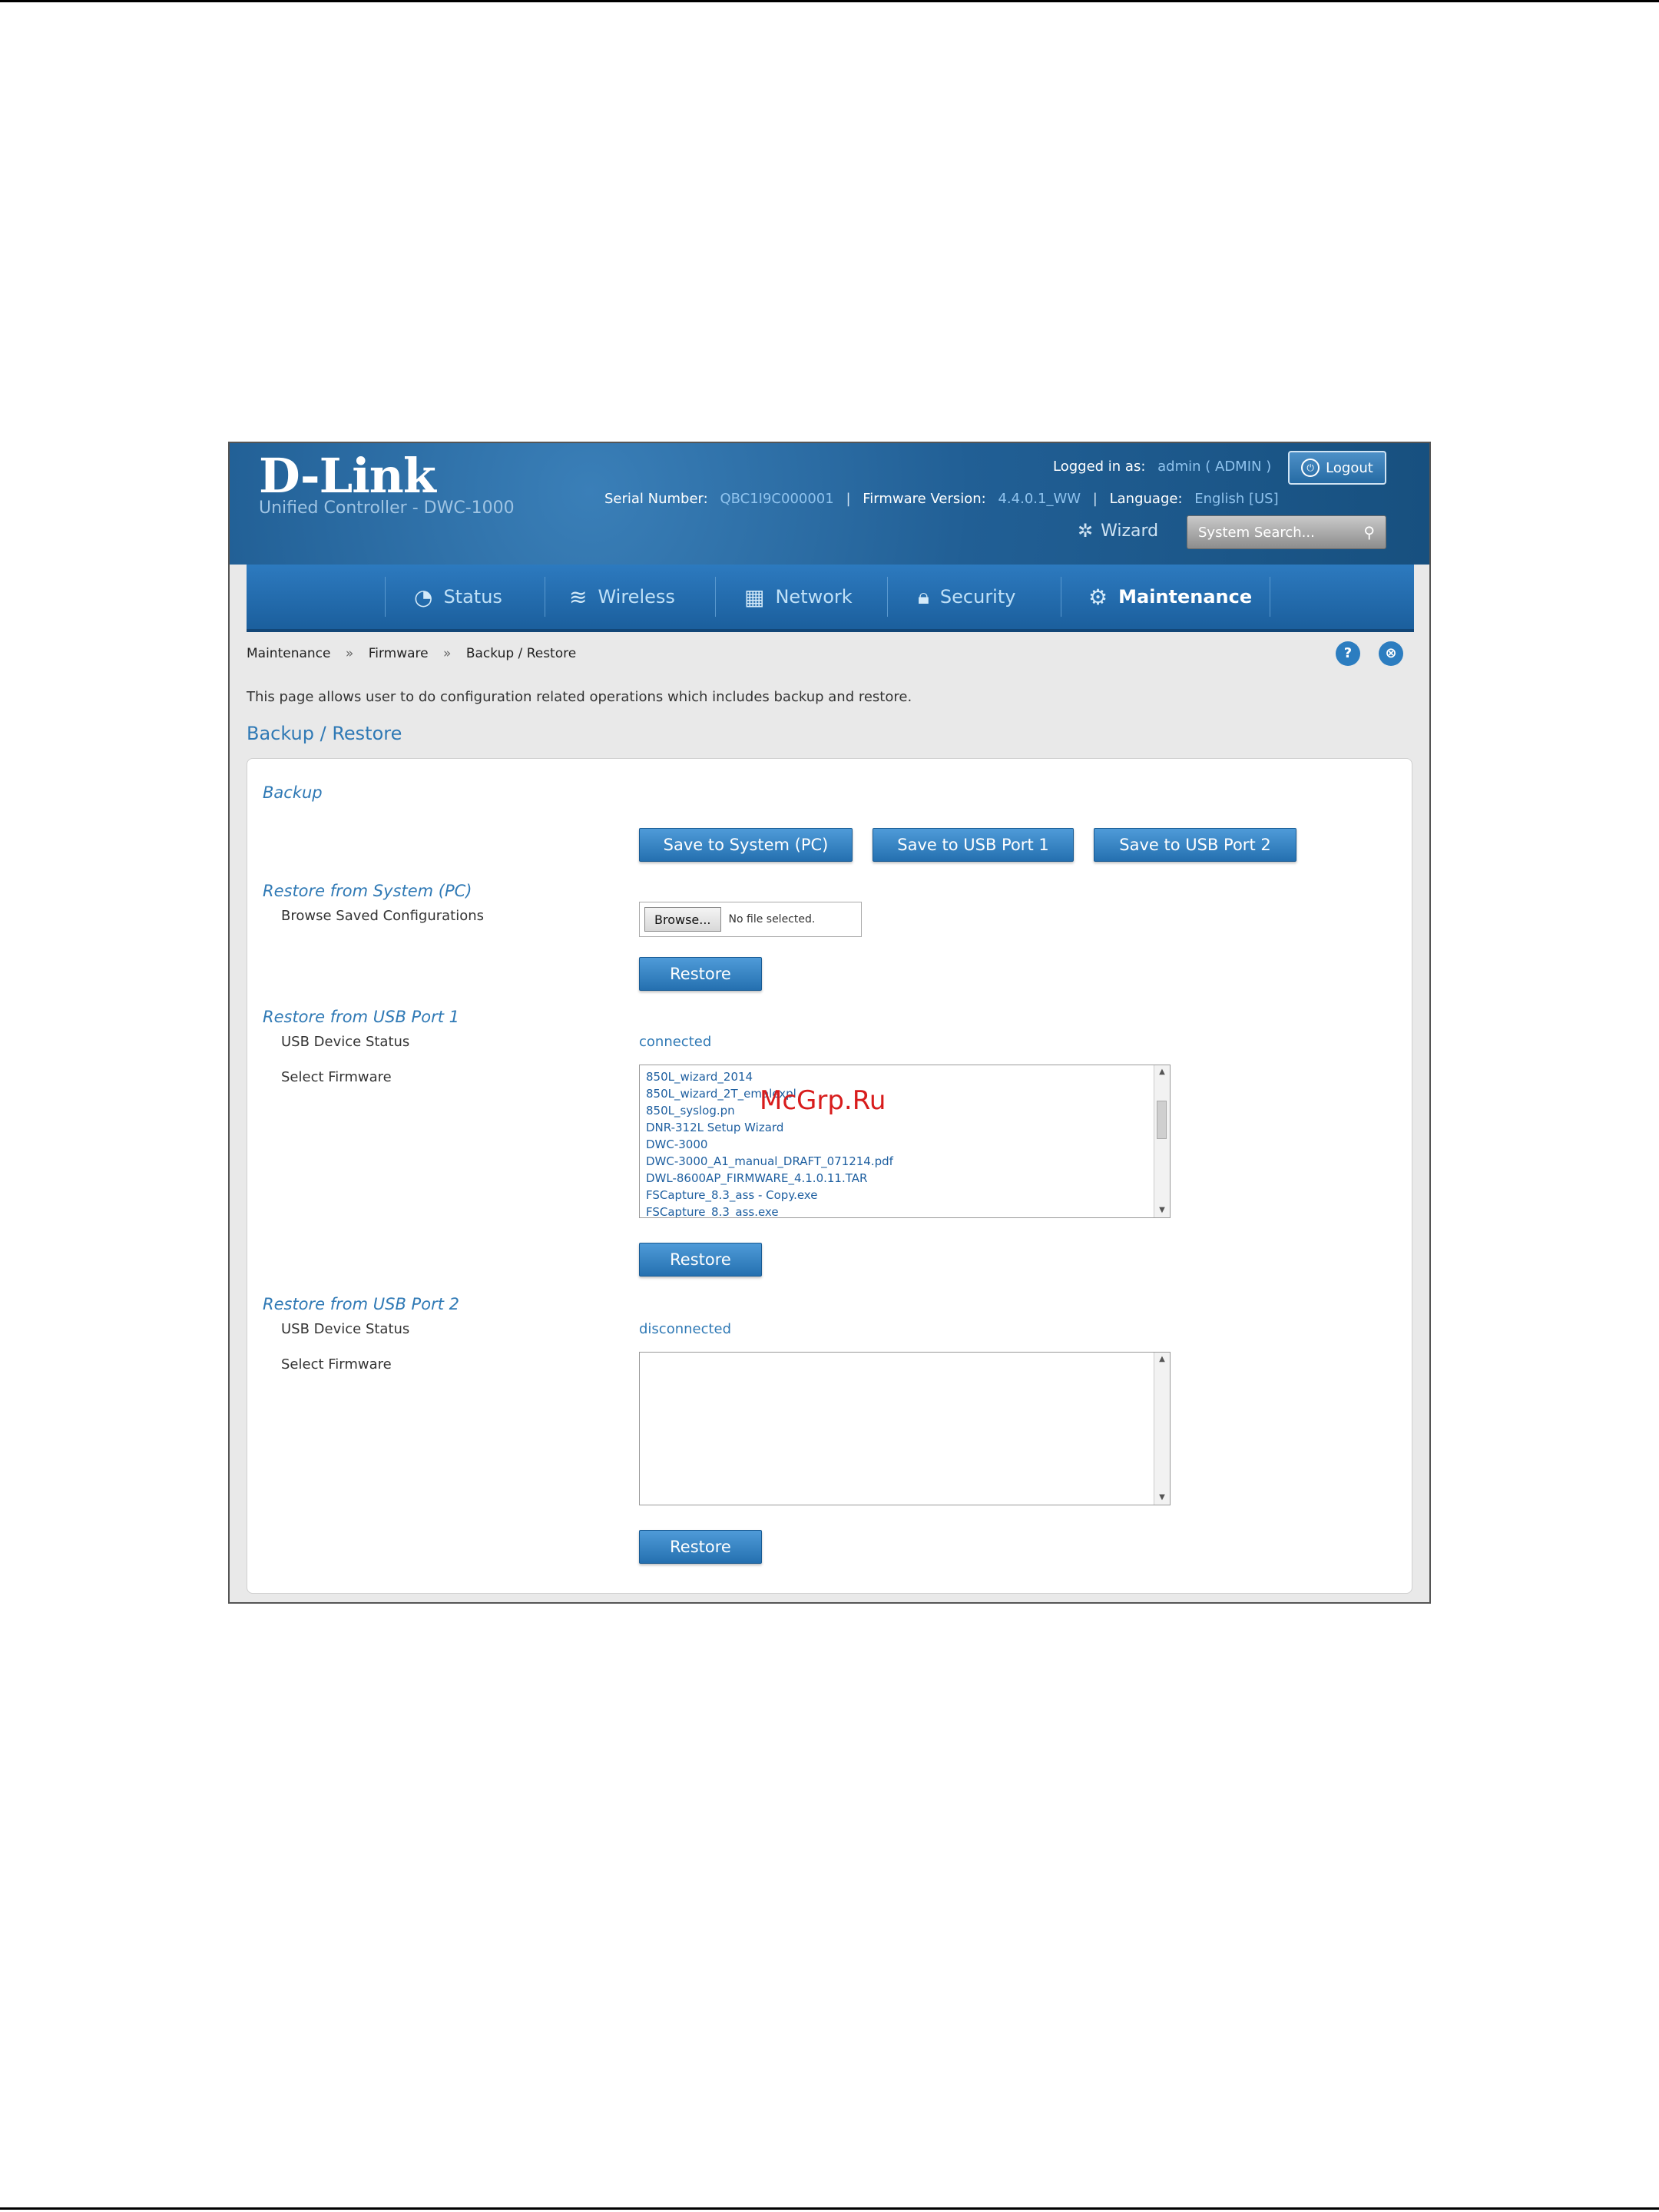 The height and width of the screenshot is (2212, 1659). I want to click on usb1-select-label: Select Firmware, so click(337, 1077).